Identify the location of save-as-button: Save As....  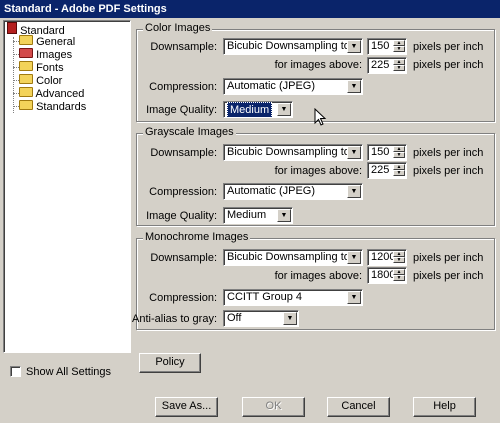
(186, 407).